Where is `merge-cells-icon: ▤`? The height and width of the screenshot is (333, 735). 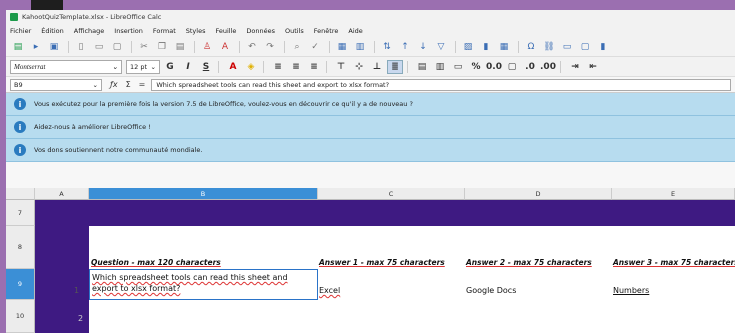 merge-cells-icon: ▤ is located at coordinates (422, 67).